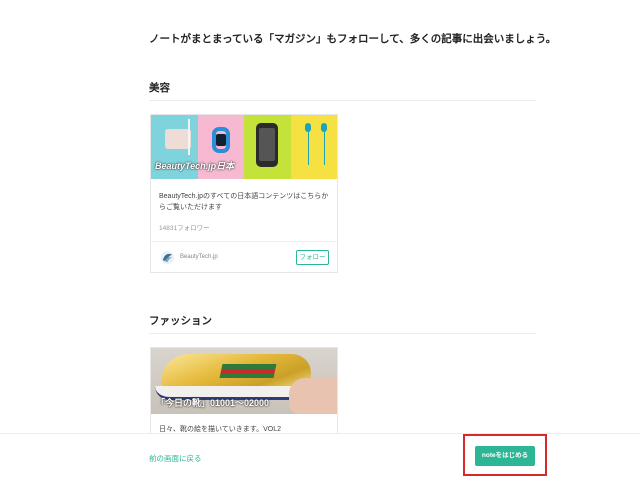 This screenshot has width=640, height=480. What do you see at coordinates (220, 429) in the screenshot?
I see `magazine-description: 日々、靴の絵を描いていきます。VOL2` at bounding box center [220, 429].